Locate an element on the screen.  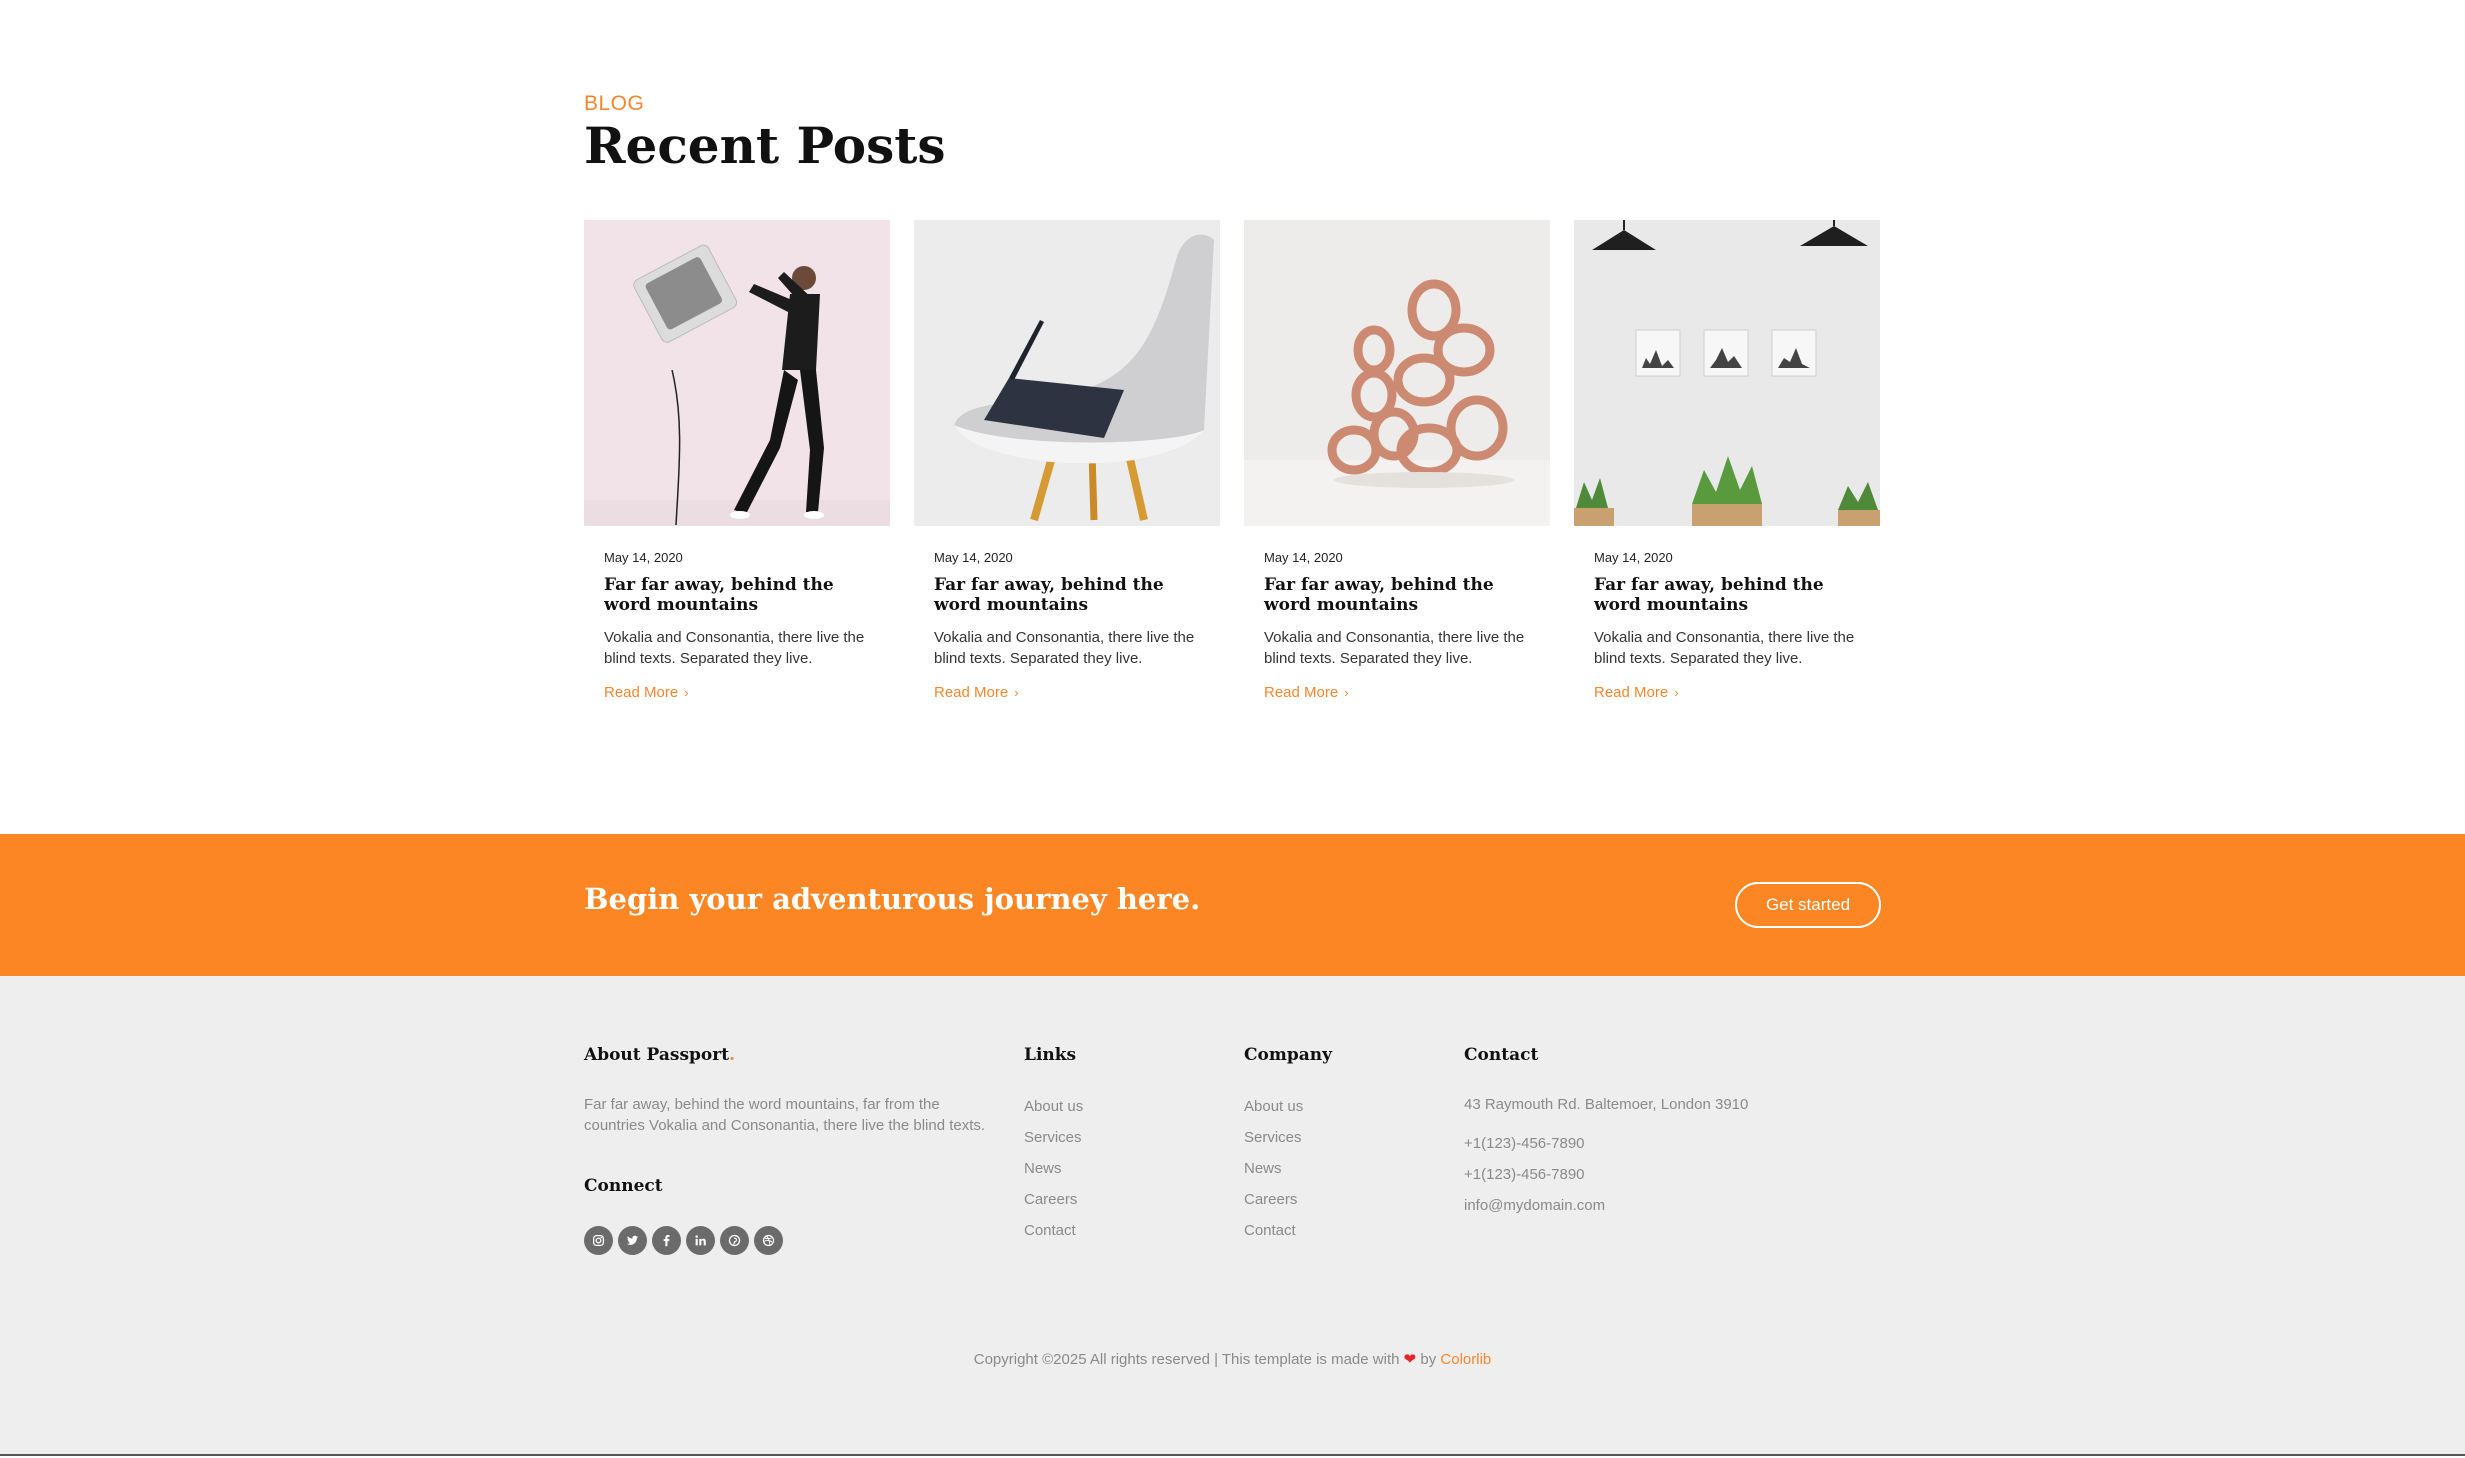
links-list: About us Services News Careers Contact is located at coordinates (1053, 1173).